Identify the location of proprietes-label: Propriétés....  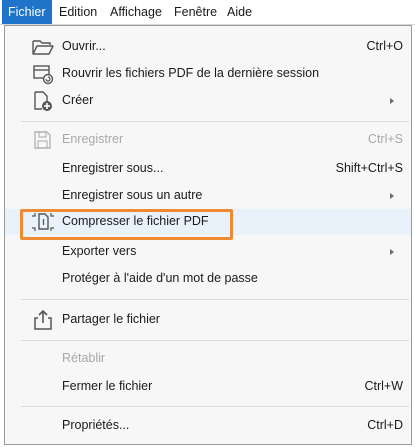
(96, 425).